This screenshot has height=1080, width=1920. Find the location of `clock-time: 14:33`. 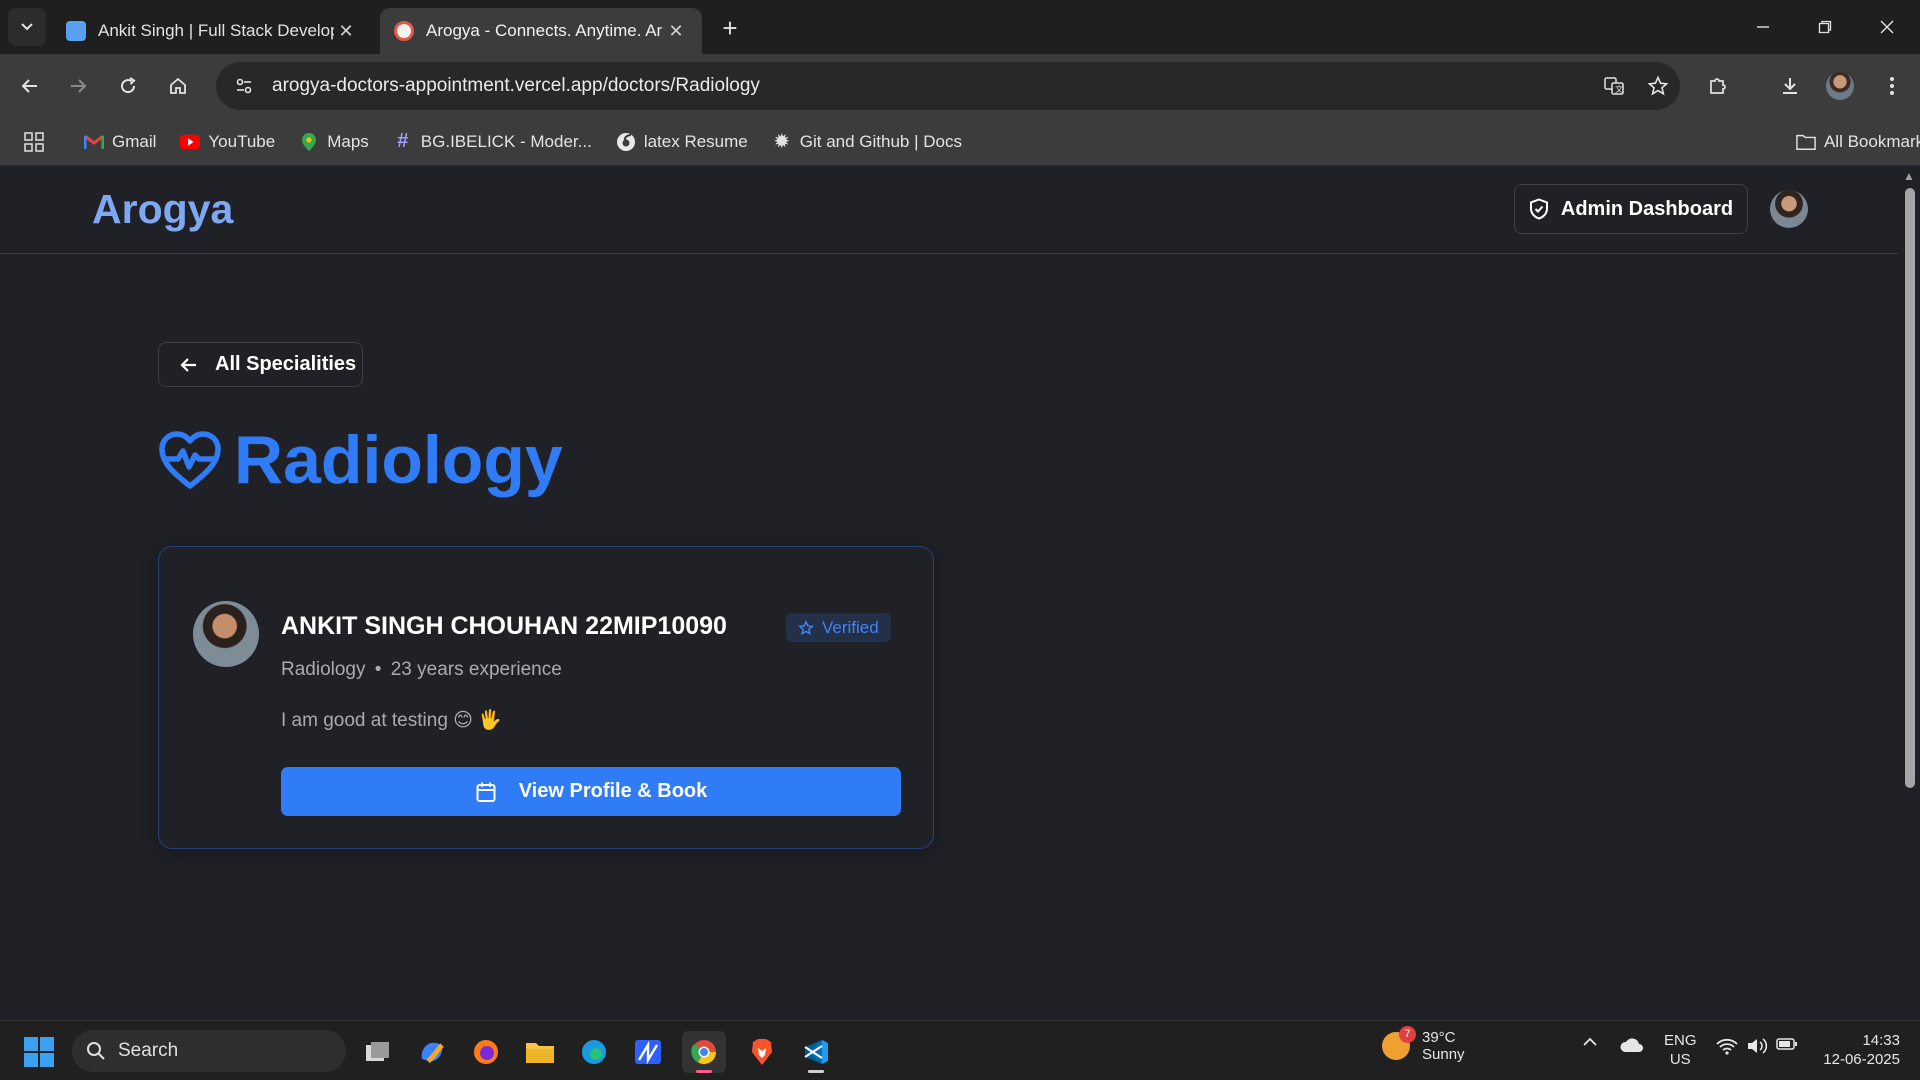

clock-time: 14:33 is located at coordinates (1881, 1040).